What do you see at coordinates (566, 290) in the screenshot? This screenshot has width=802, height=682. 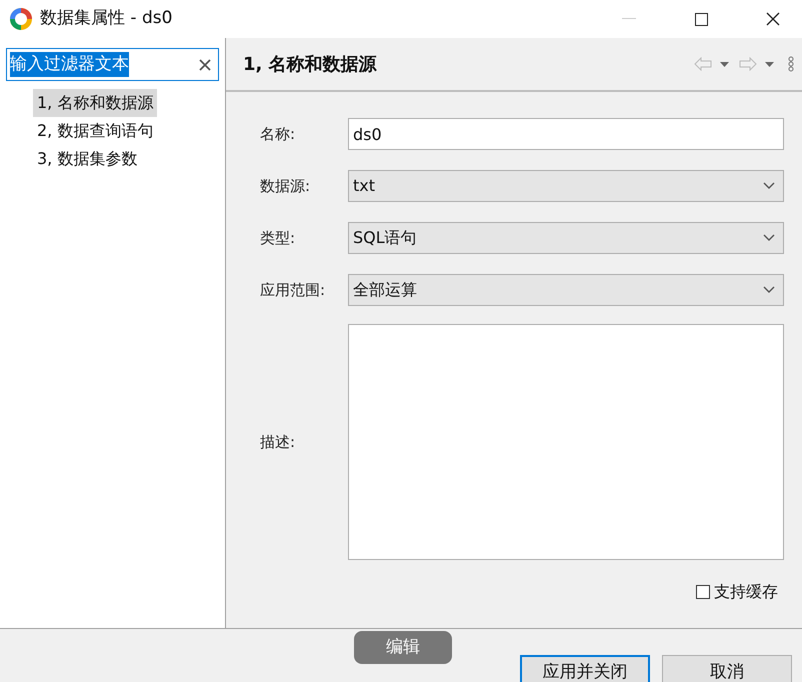 I see `dropdown: 全部运算` at bounding box center [566, 290].